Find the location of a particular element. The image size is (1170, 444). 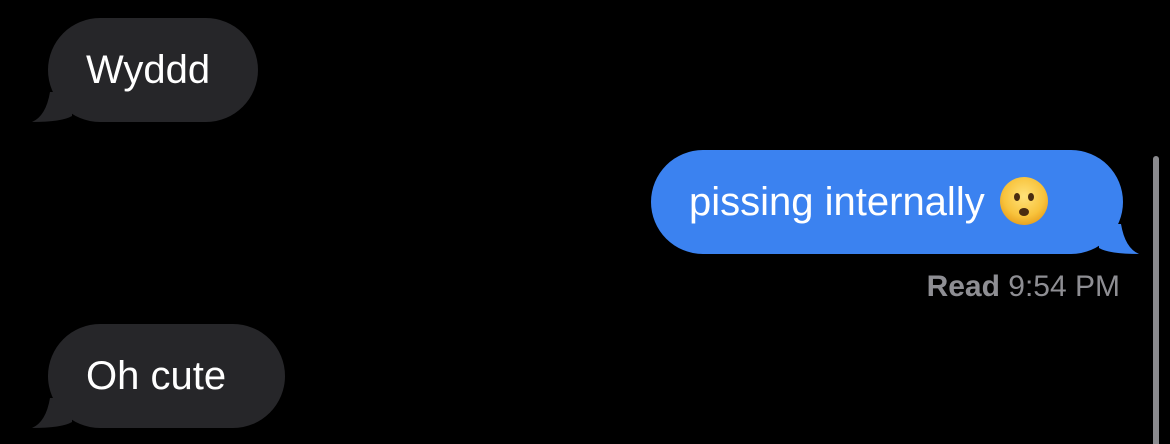

read-label: Read is located at coordinates (963, 286).